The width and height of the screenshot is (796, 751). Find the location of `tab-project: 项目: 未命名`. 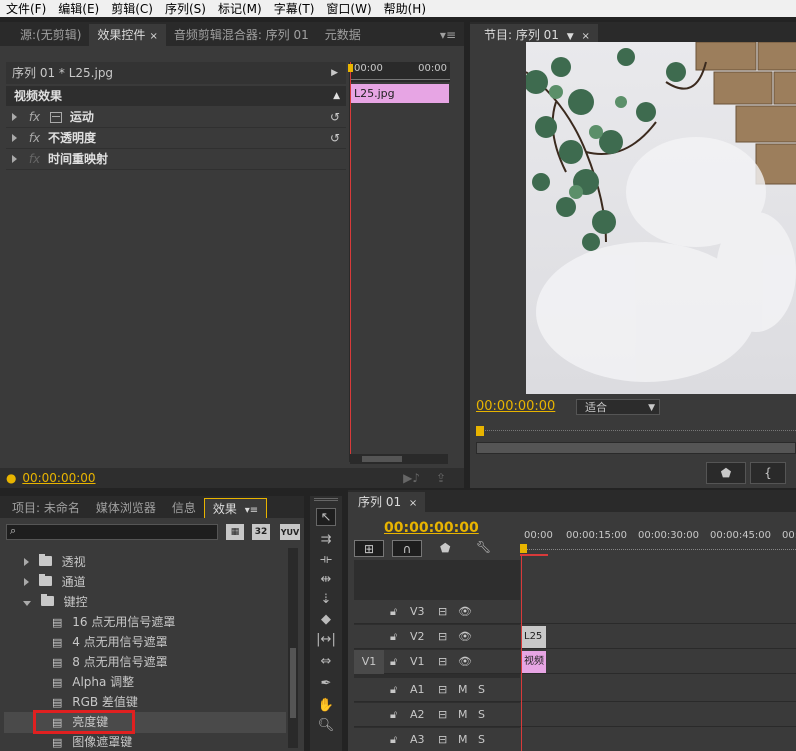

tab-project: 项目: 未命名 is located at coordinates (44, 508).